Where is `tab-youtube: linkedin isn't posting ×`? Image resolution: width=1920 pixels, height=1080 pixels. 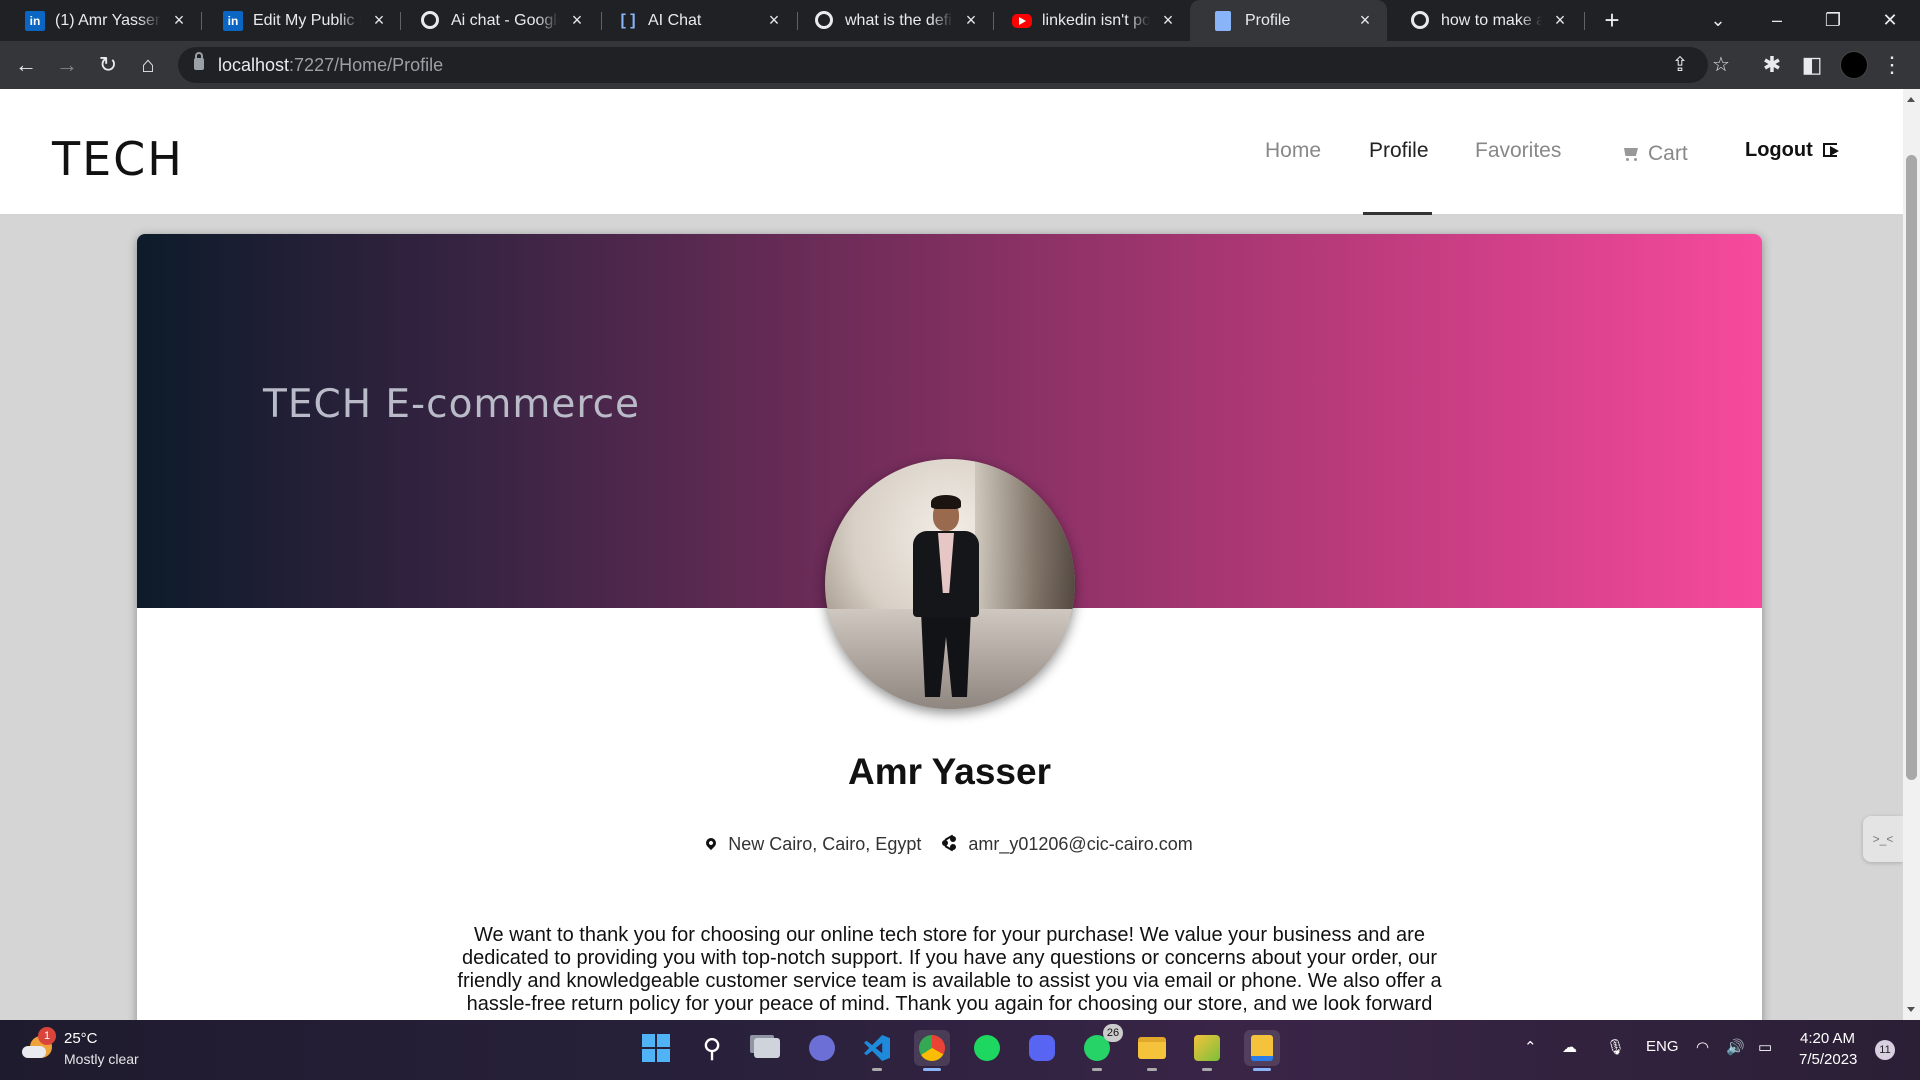 tab-youtube: linkedin isn't posting × is located at coordinates (1088, 20).